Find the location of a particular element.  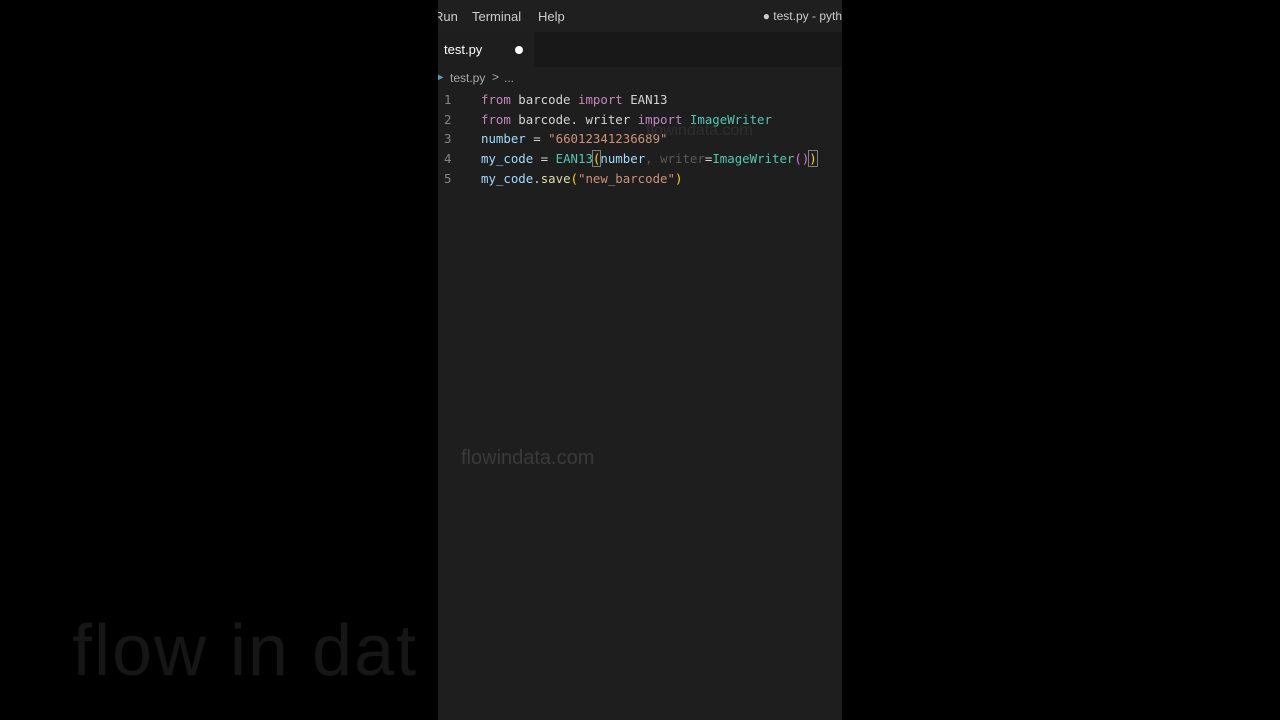

code-line-5: 5 my_code.save("new_barcode") is located at coordinates (640, 179).